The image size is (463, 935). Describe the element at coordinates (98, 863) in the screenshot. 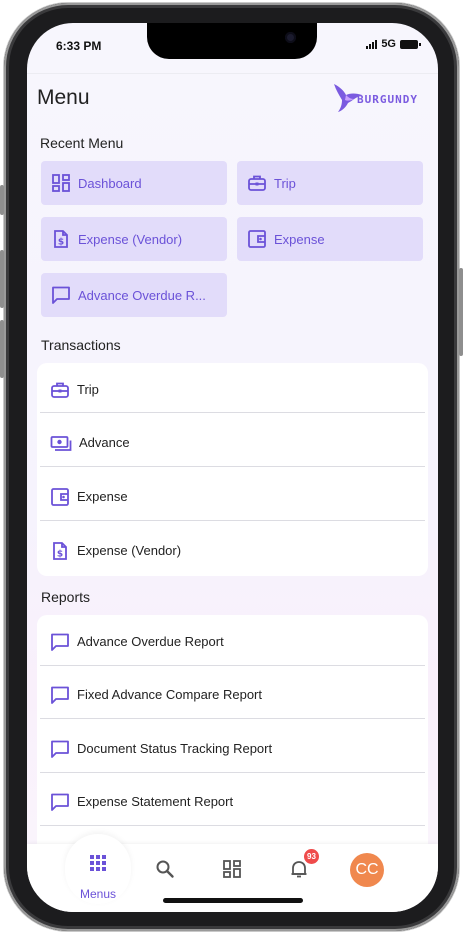

I see `grid-icon` at that location.